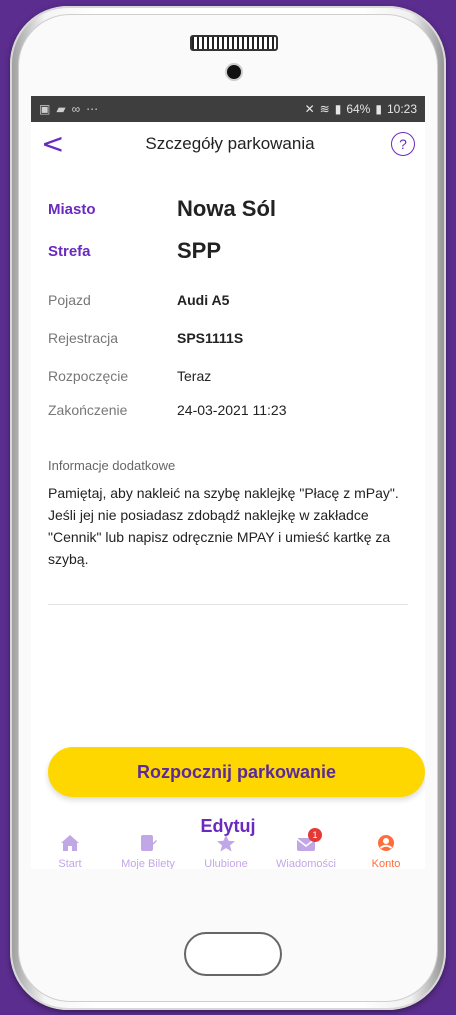 This screenshot has width=456, height=1015. I want to click on start-time-row: Rozpoczęcie Teraz, so click(228, 376).